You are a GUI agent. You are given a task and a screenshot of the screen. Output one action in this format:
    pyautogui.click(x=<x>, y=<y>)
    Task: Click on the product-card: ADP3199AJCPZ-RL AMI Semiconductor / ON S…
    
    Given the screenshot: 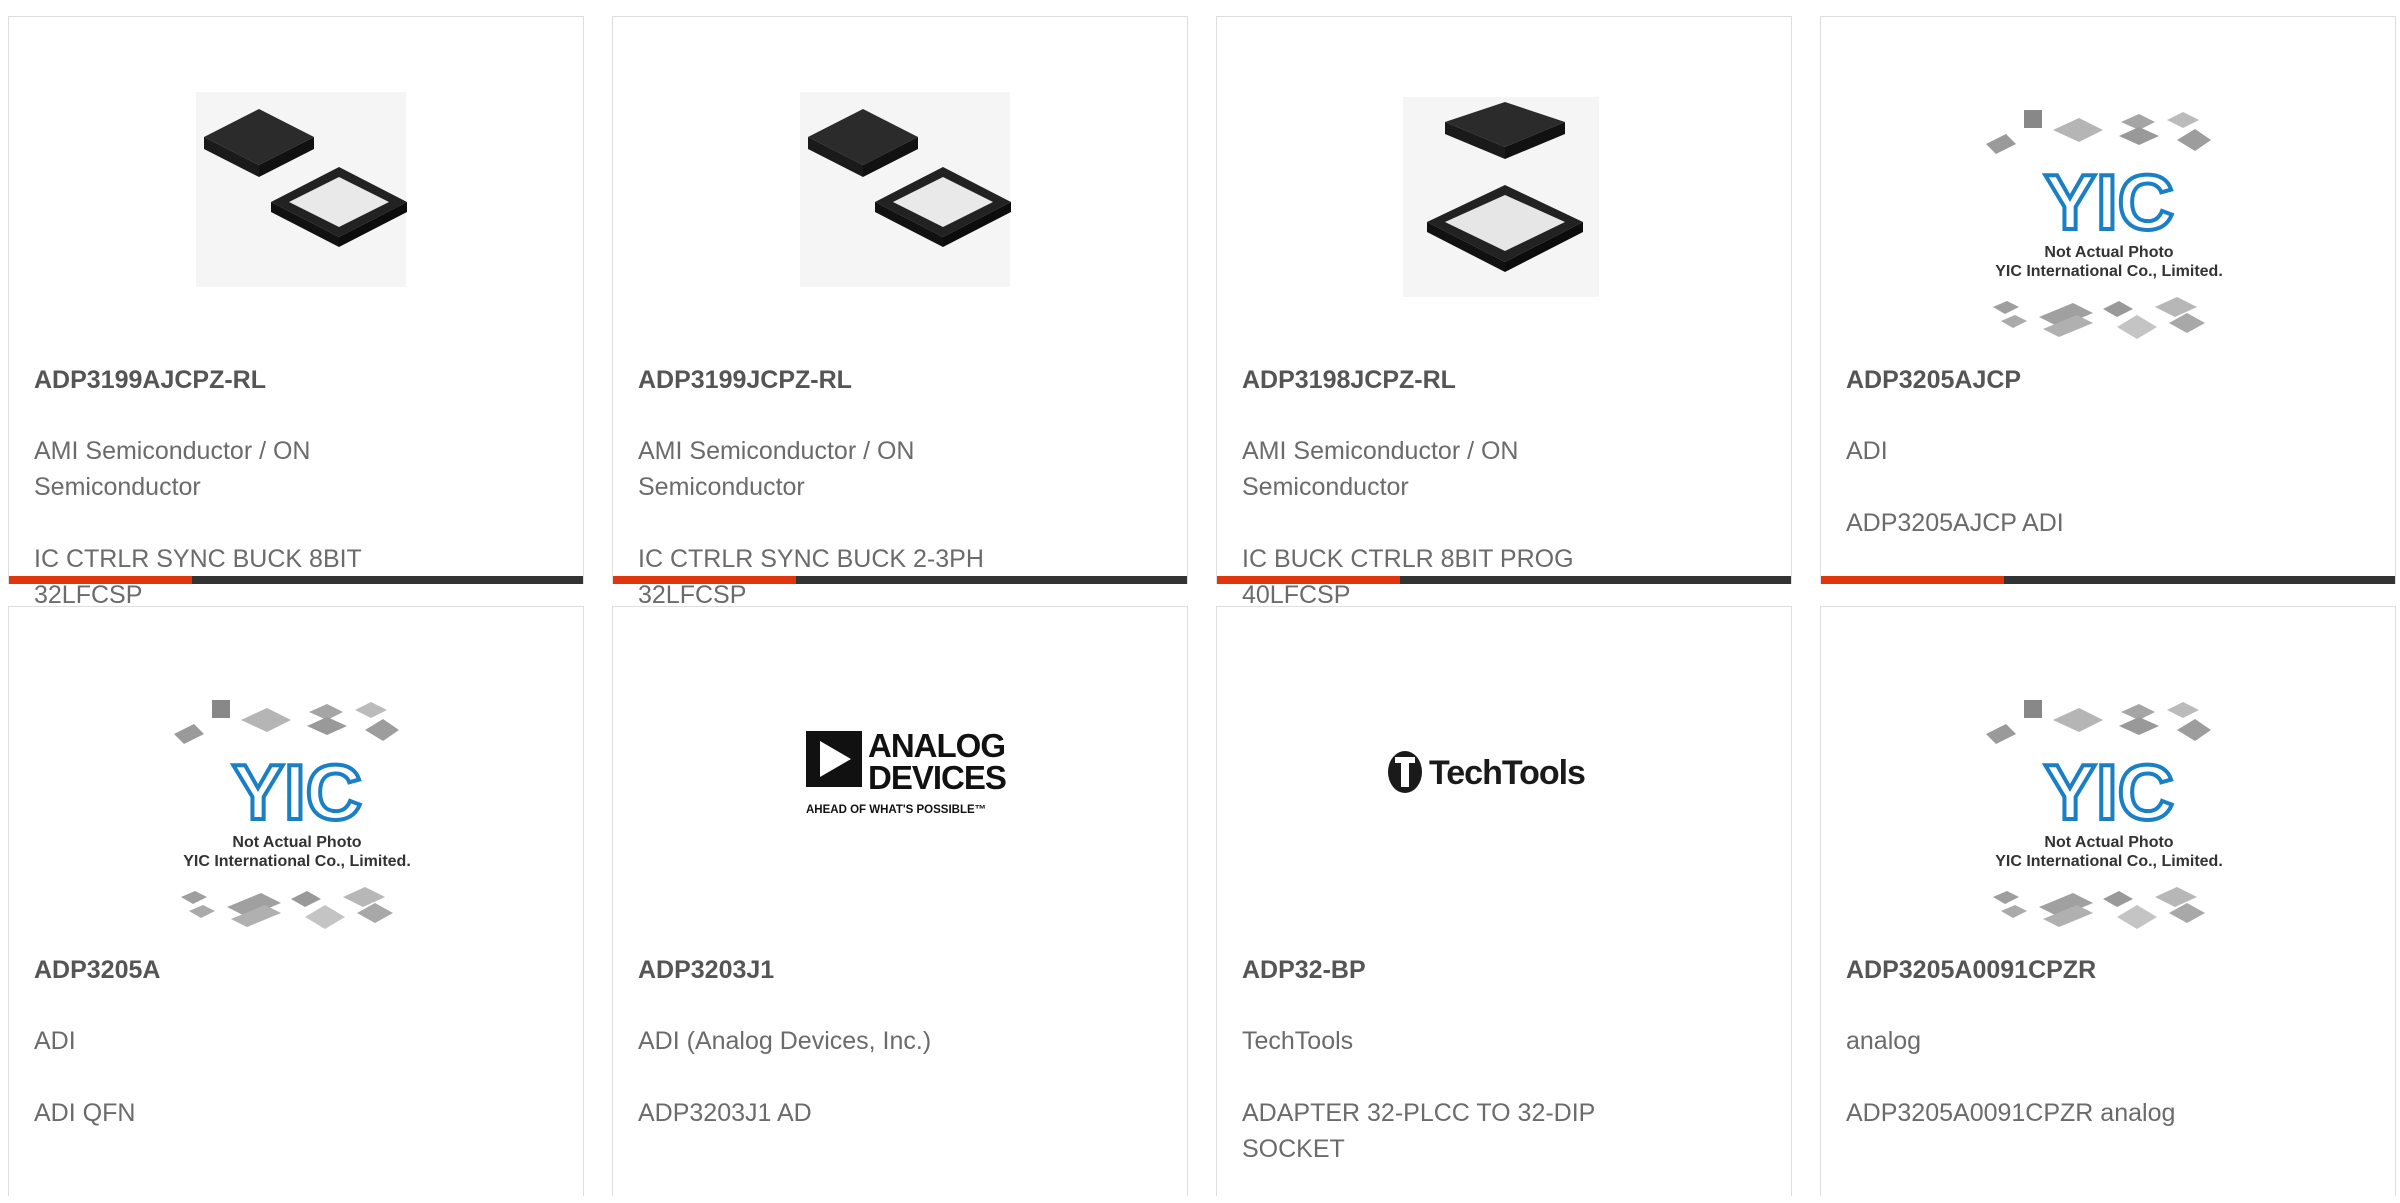 What is the action you would take?
    pyautogui.click(x=296, y=312)
    